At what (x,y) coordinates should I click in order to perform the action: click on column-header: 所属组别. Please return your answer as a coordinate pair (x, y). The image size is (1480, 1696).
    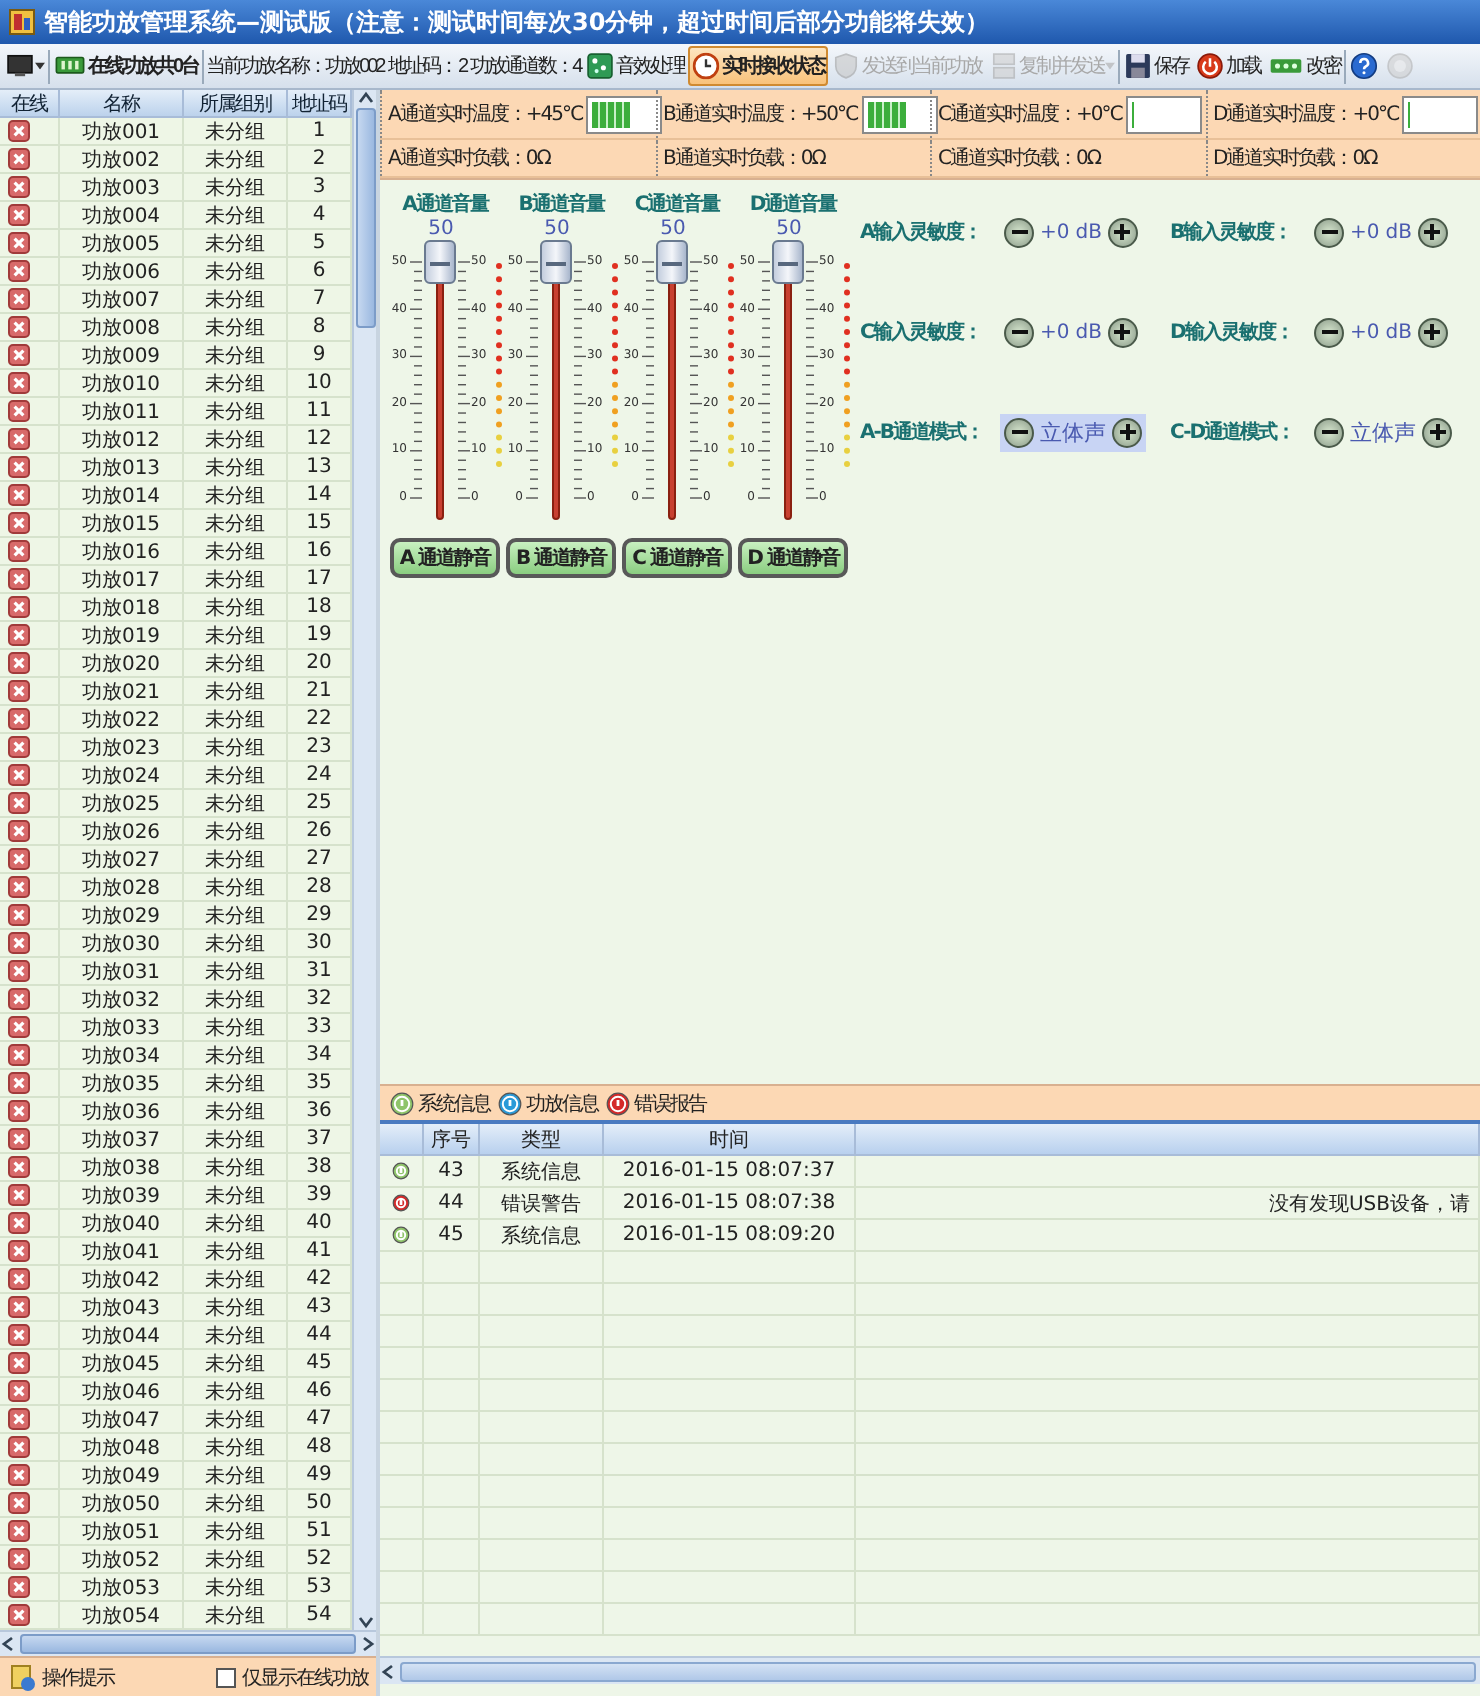
    Looking at the image, I should click on (236, 104).